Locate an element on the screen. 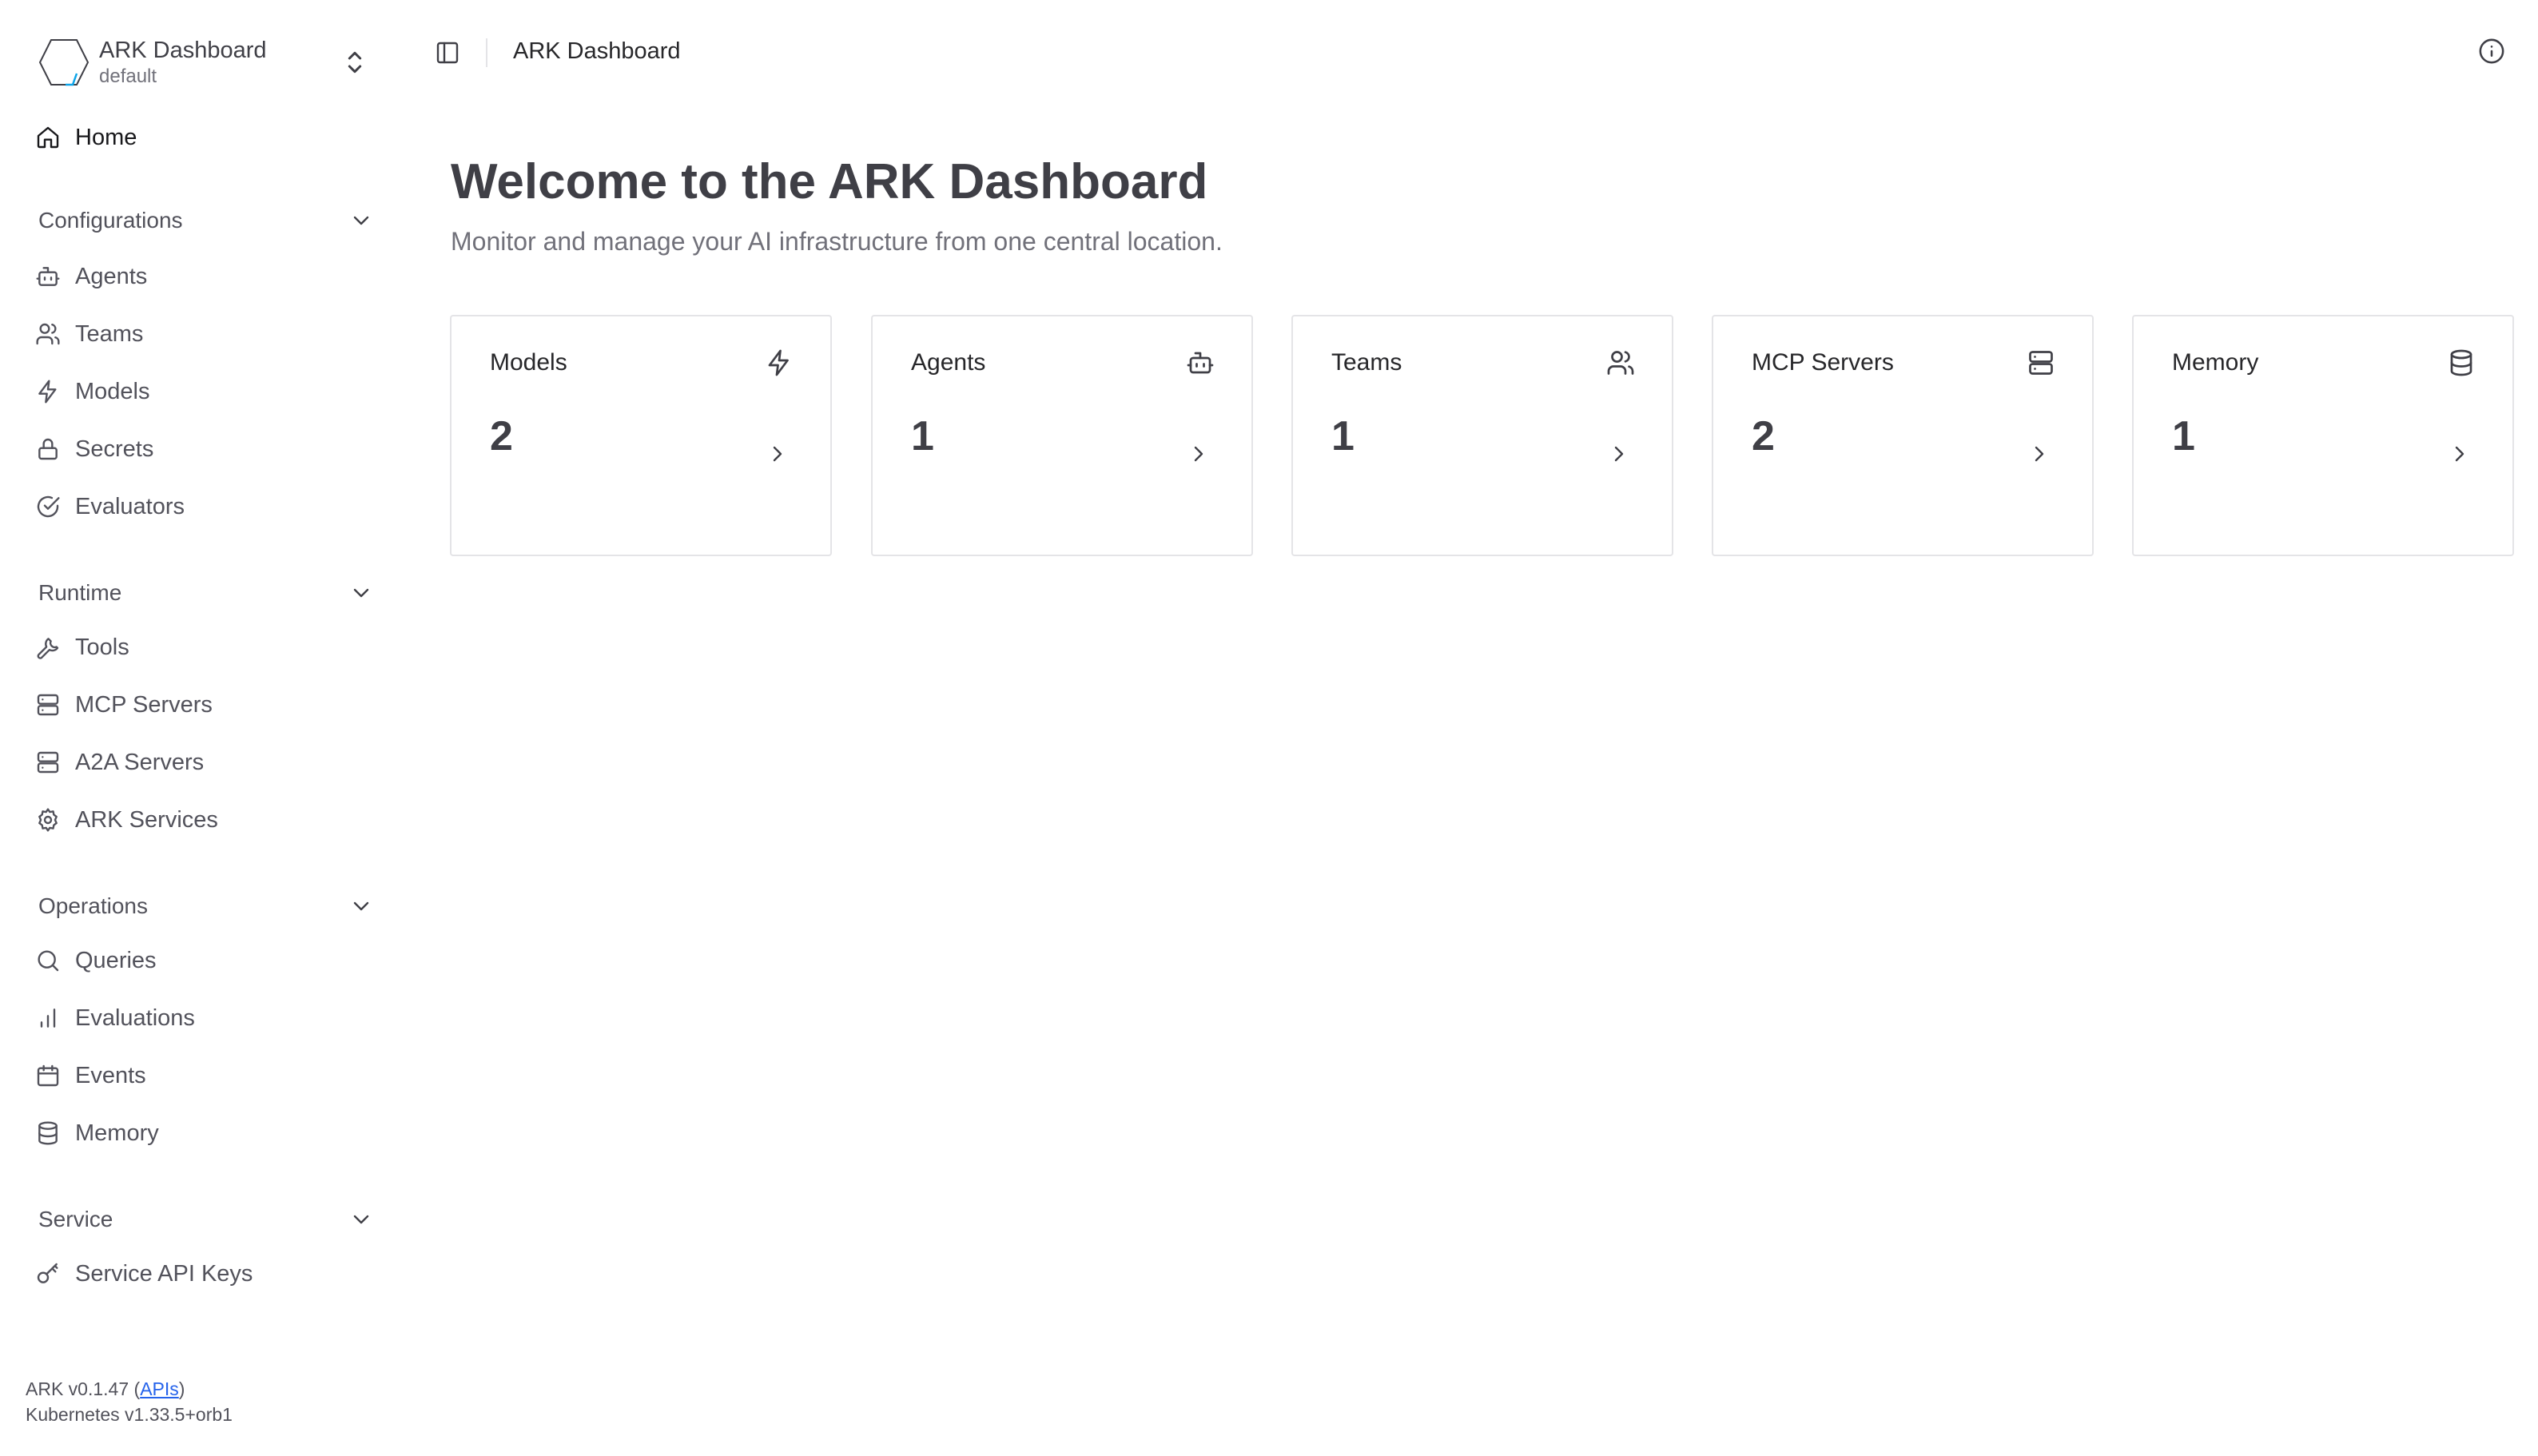 The height and width of the screenshot is (1456, 2538). sidebar-item-label: Home is located at coordinates (106, 137).